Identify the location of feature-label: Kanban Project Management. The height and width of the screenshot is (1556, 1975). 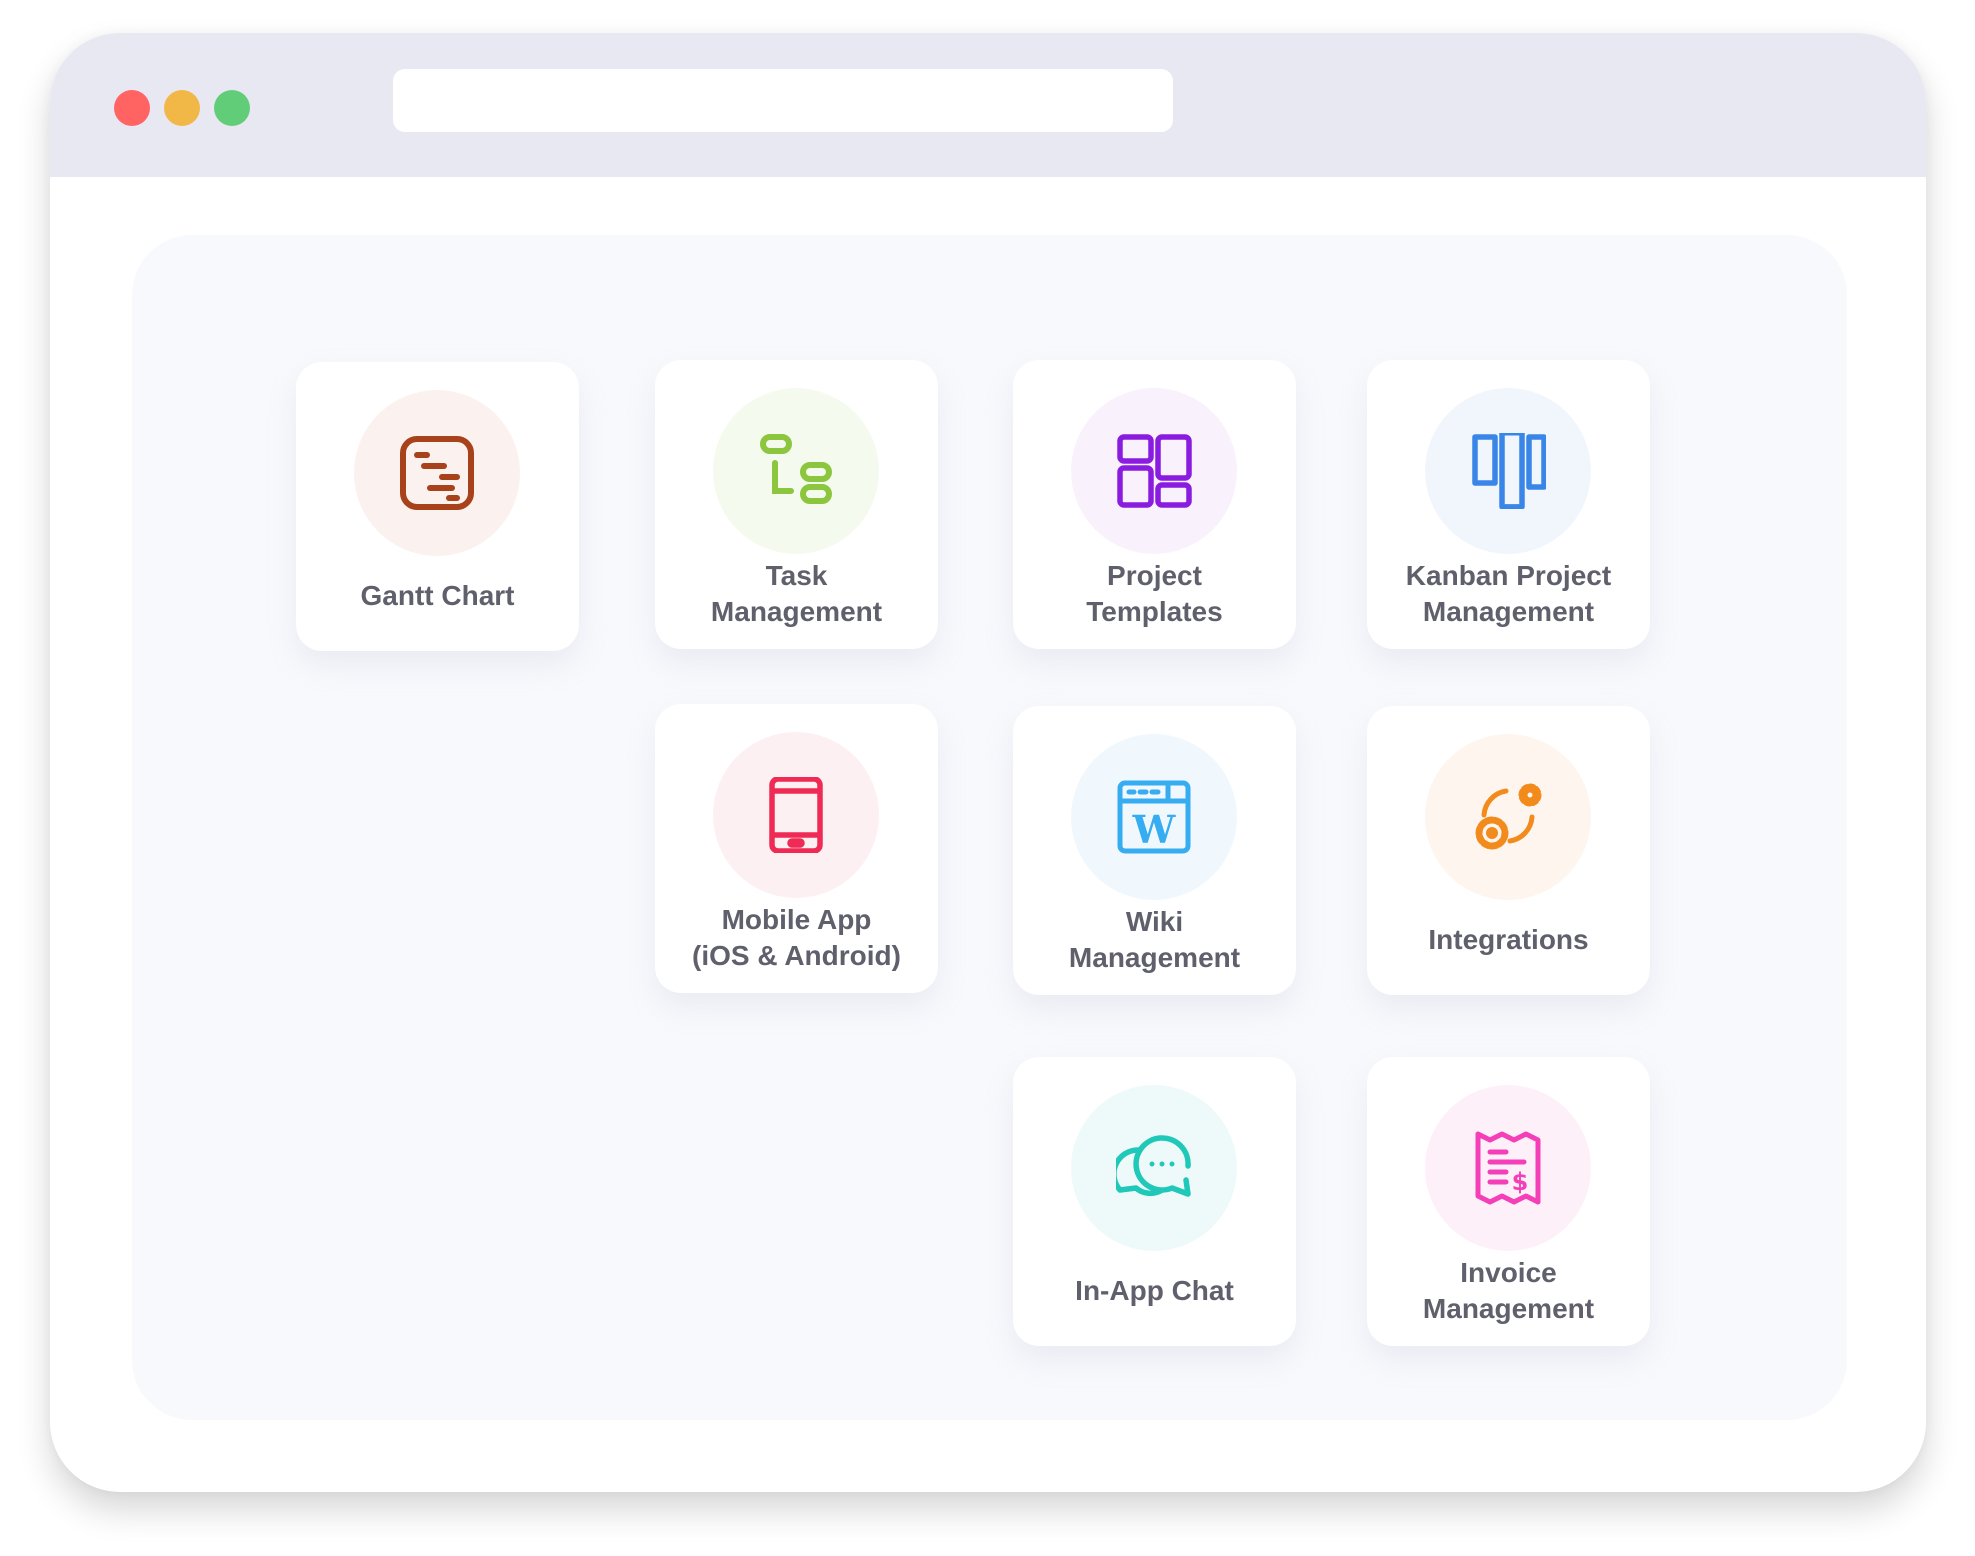
(1508, 594).